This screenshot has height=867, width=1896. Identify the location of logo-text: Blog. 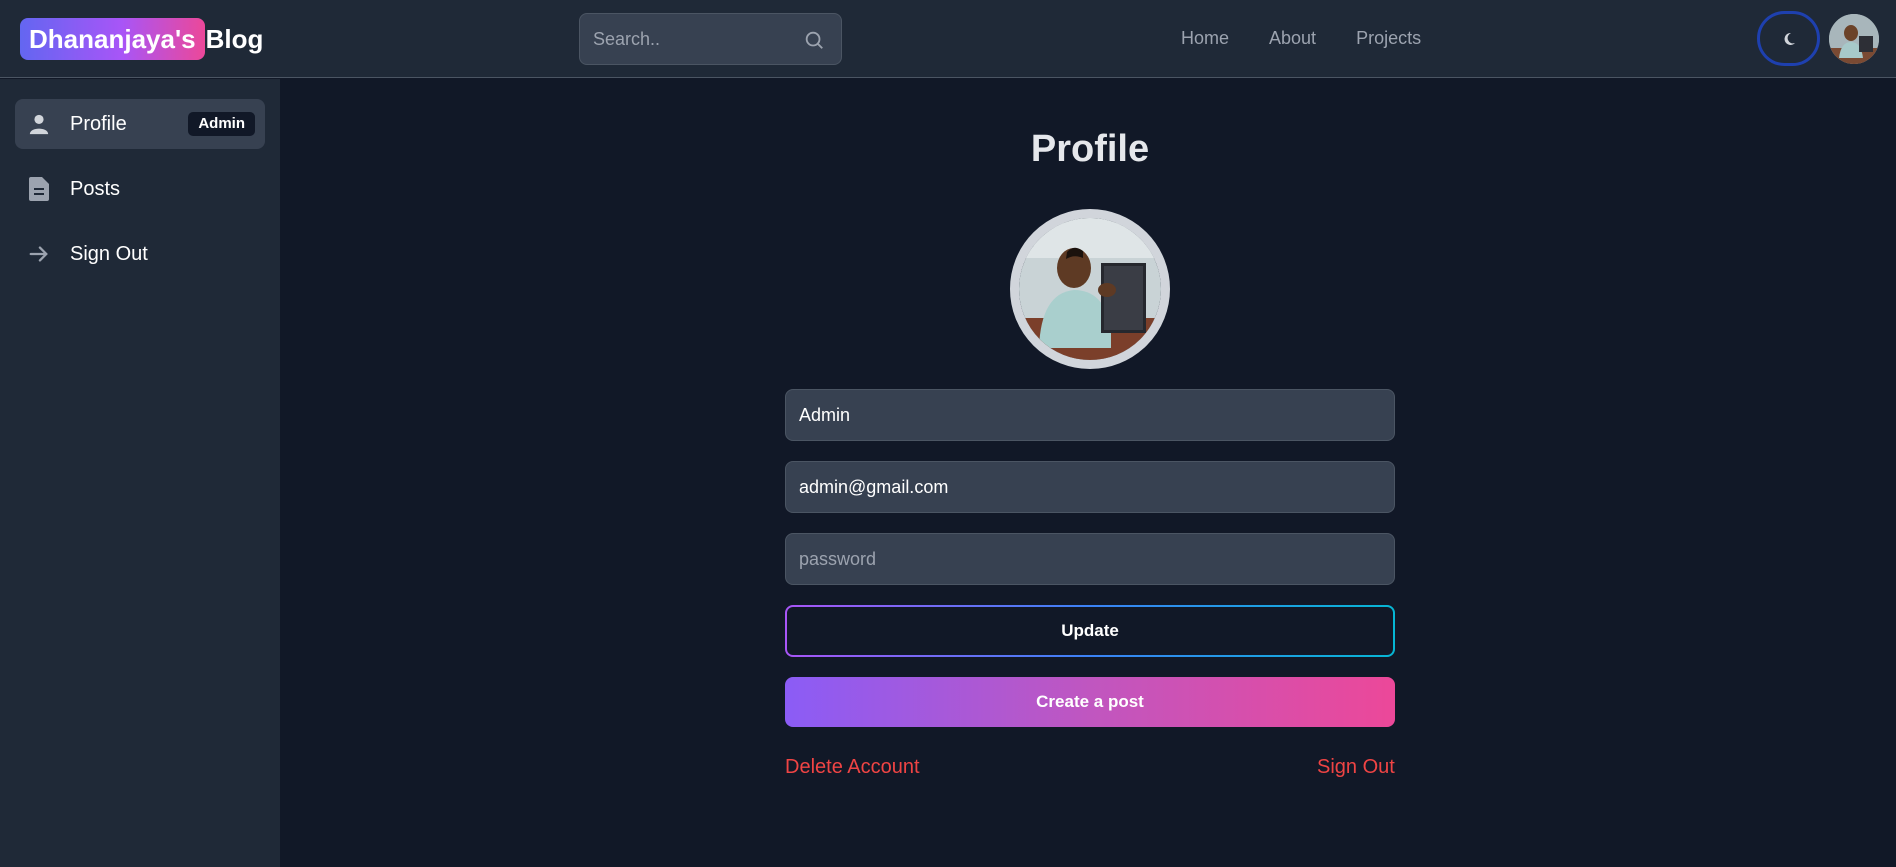
(234, 38).